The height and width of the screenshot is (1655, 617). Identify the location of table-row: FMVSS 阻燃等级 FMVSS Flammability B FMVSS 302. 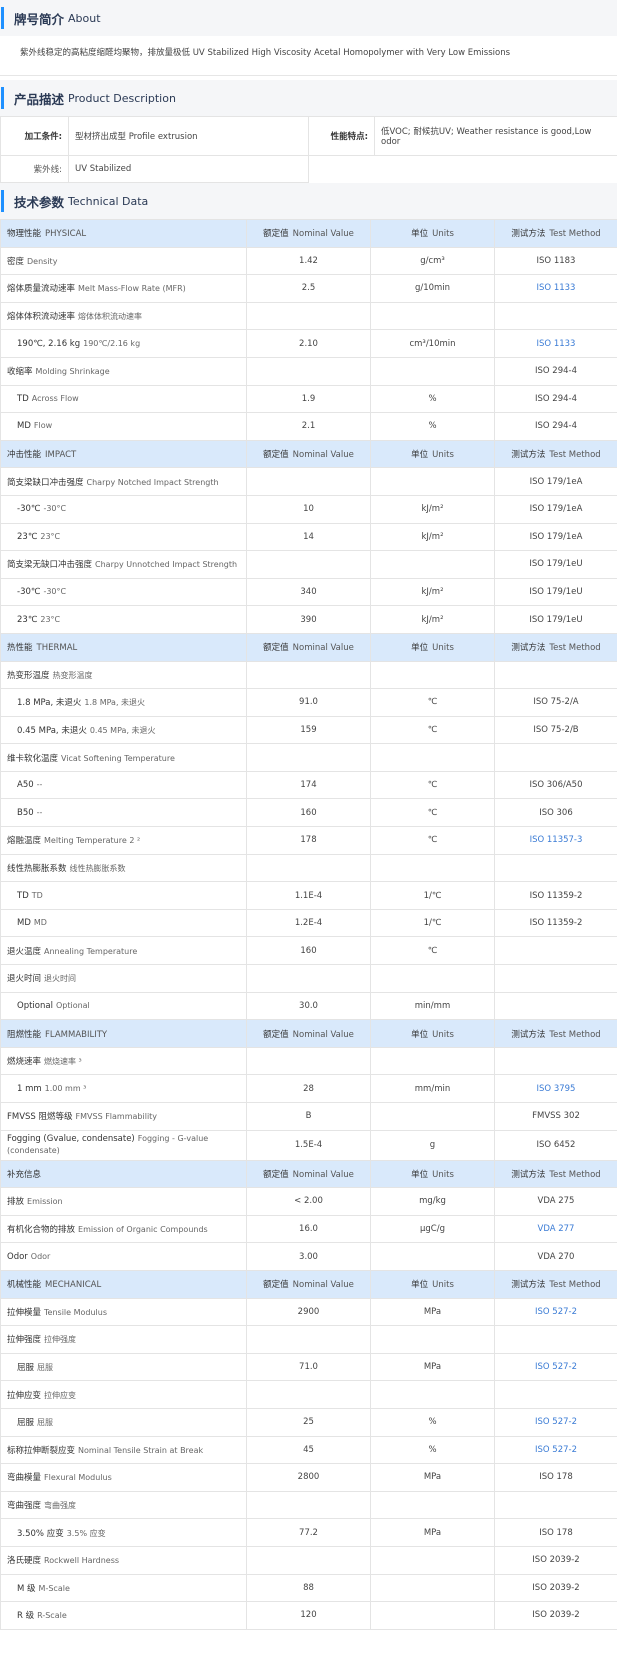
(308, 1116).